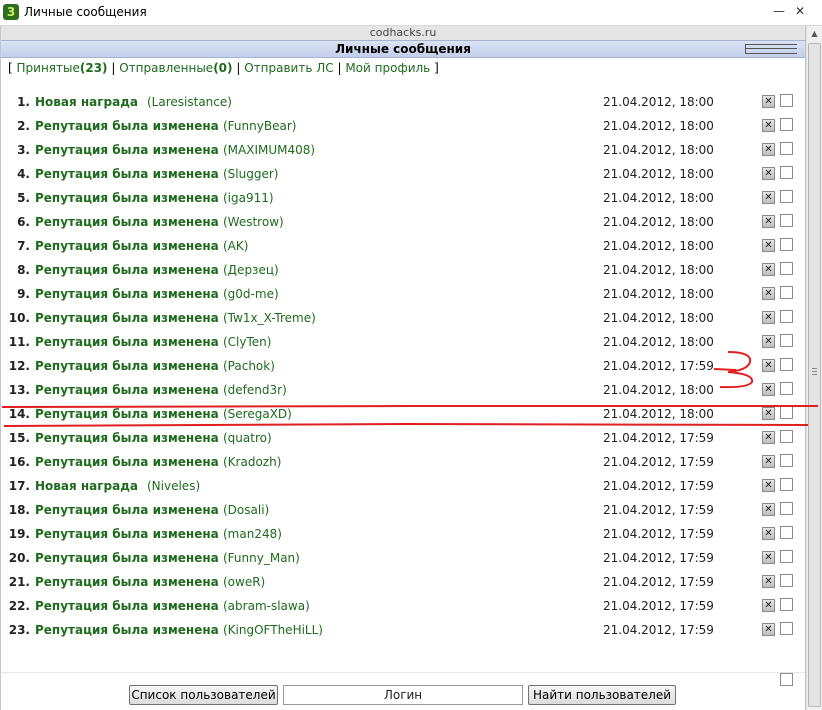 This screenshot has height=710, width=822. Describe the element at coordinates (269, 318) in the screenshot. I see `message-sender-link: (Tw1x_X-Treme)` at that location.